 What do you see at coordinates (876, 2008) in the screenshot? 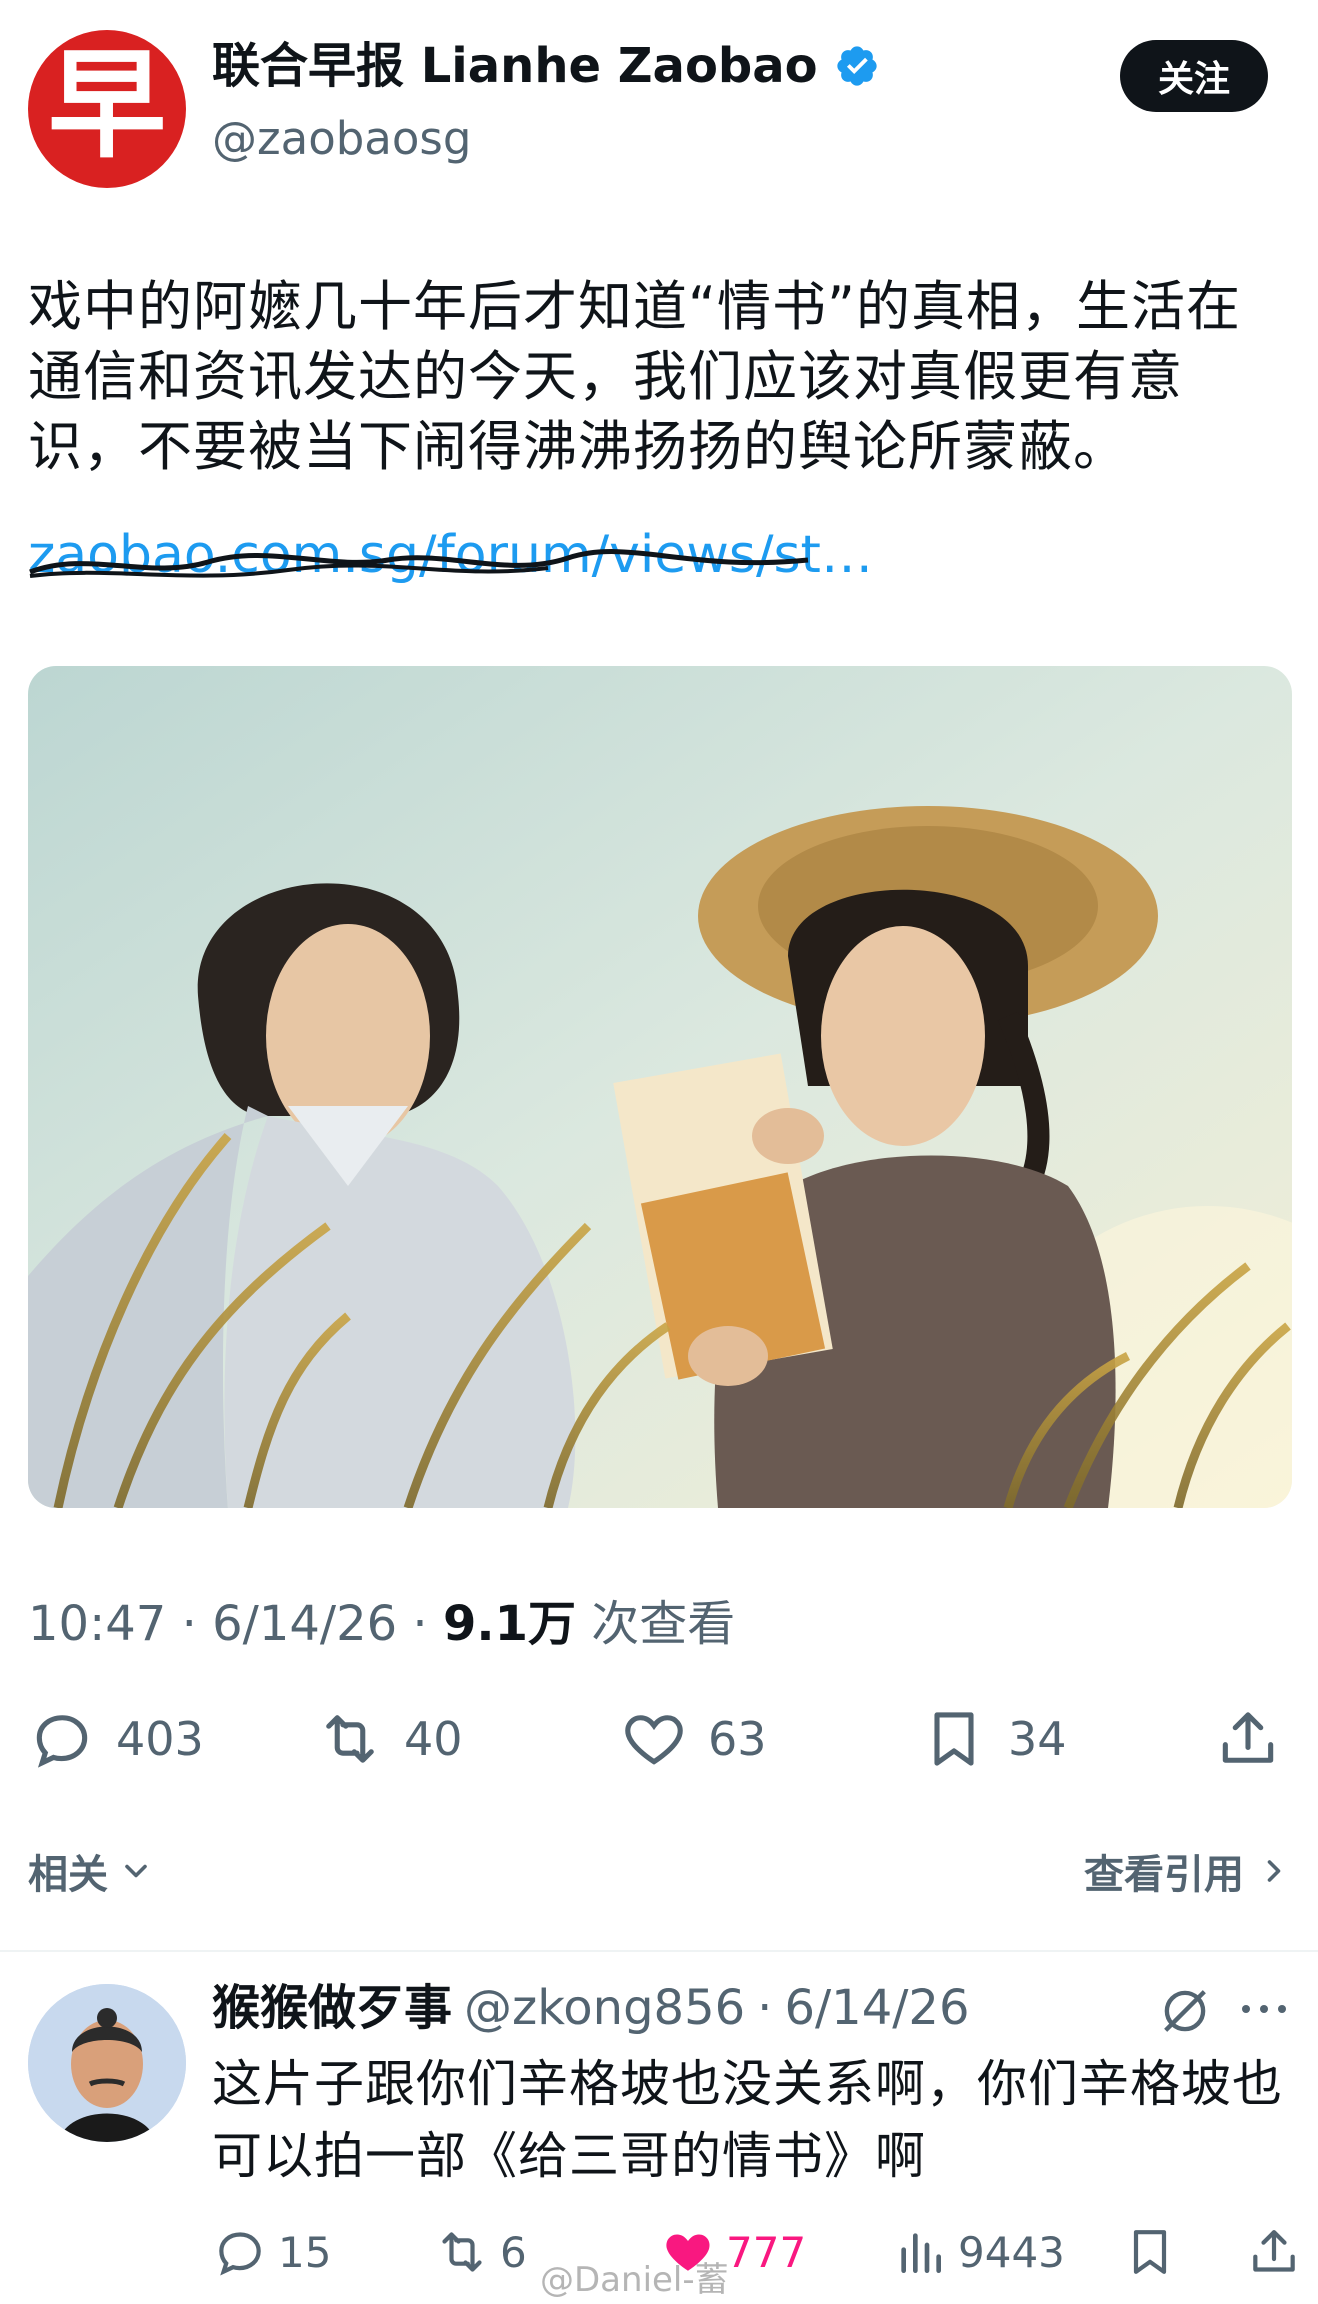
I see `reply-date: 6/14/26` at bounding box center [876, 2008].